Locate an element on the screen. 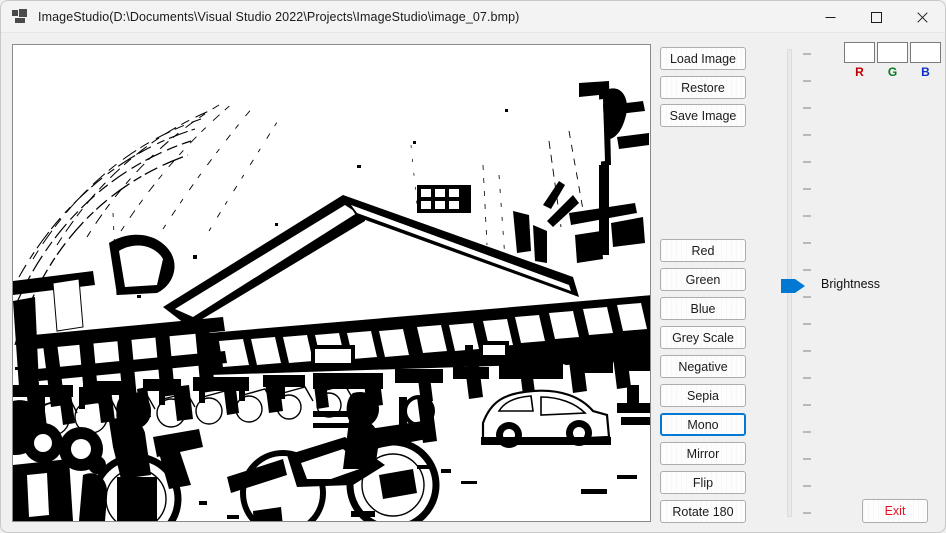  blue-value-field is located at coordinates (925, 52).